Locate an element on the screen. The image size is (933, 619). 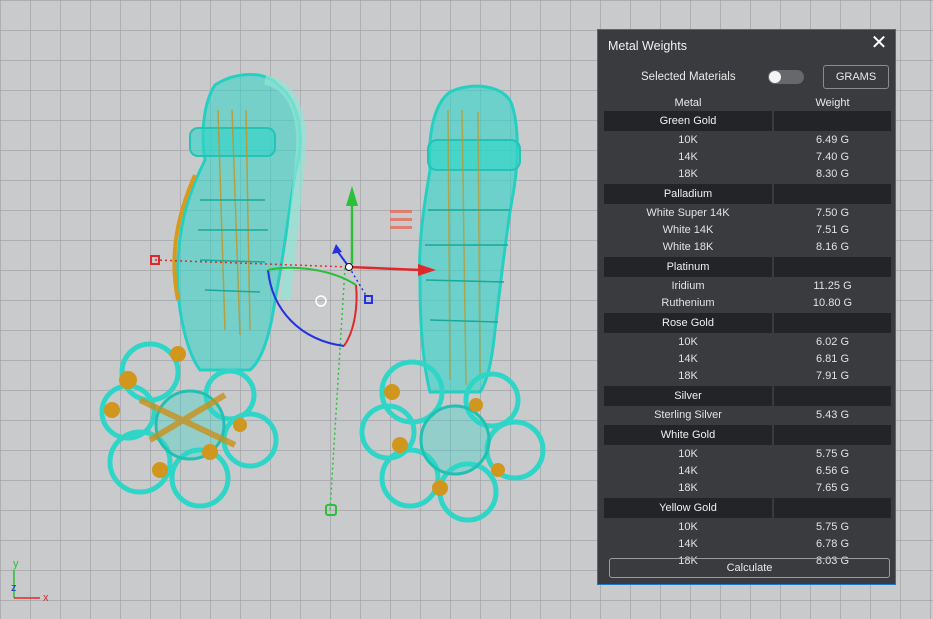
metal-weight-cell: 5.43 G is located at coordinates (832, 415).